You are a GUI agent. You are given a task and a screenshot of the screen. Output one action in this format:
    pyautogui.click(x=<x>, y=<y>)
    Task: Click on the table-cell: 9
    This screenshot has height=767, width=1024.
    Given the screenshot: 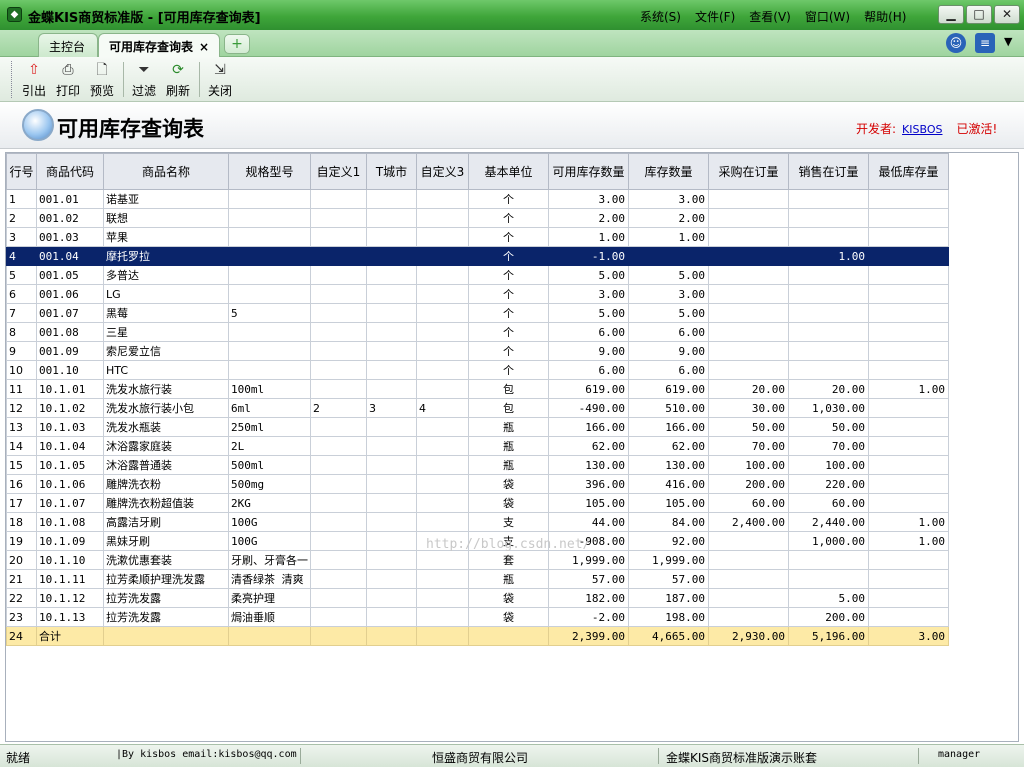 What is the action you would take?
    pyautogui.click(x=21, y=351)
    